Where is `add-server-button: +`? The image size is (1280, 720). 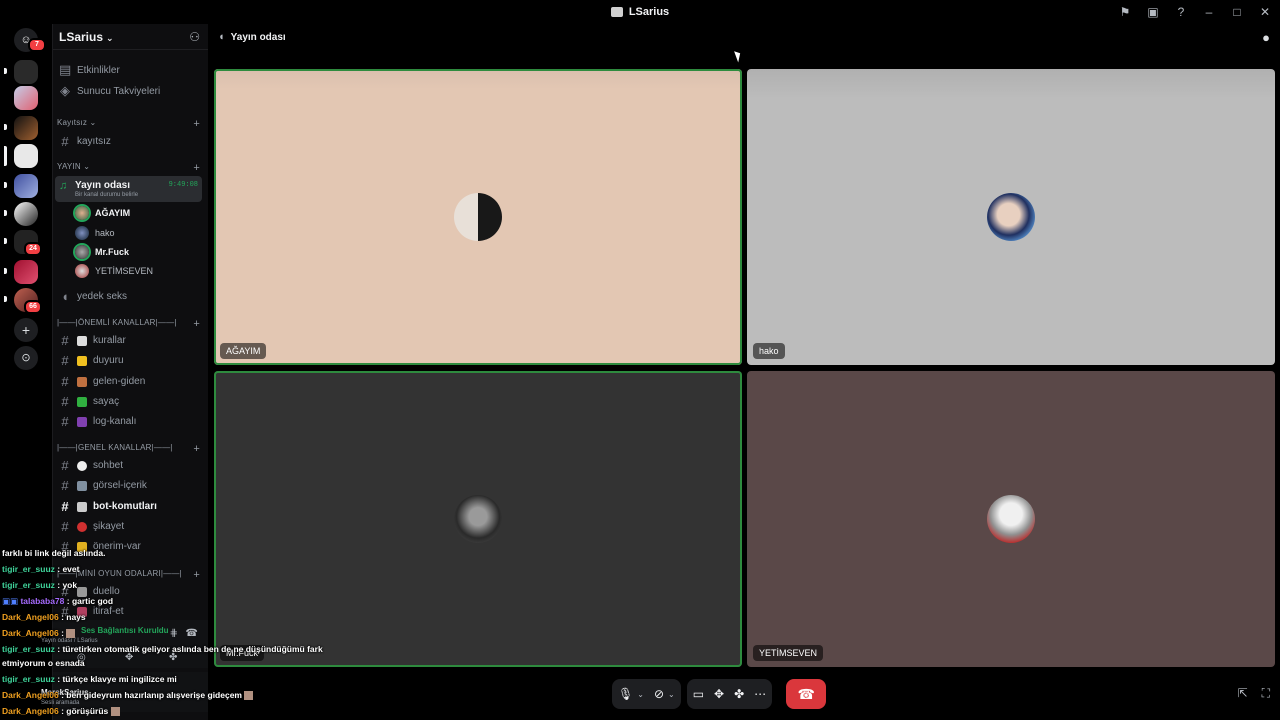 add-server-button: + is located at coordinates (26, 330).